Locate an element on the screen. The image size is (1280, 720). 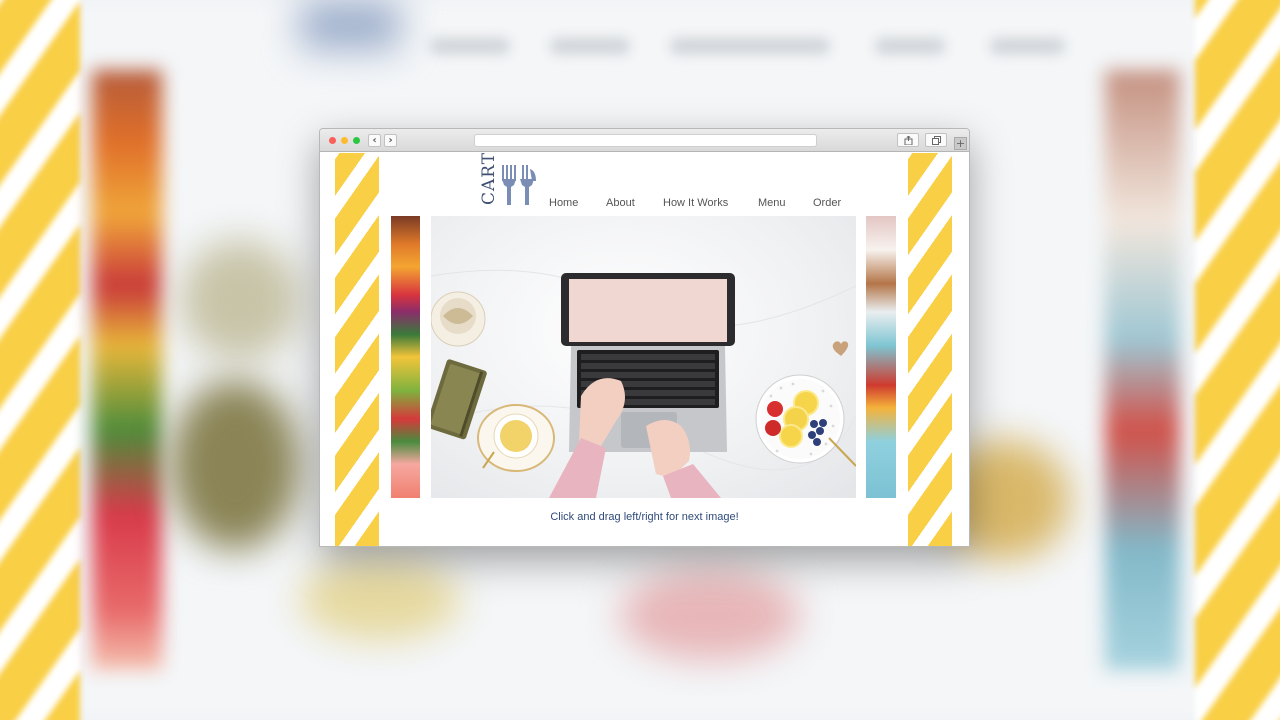
close-window-button is located at coordinates (332, 140).